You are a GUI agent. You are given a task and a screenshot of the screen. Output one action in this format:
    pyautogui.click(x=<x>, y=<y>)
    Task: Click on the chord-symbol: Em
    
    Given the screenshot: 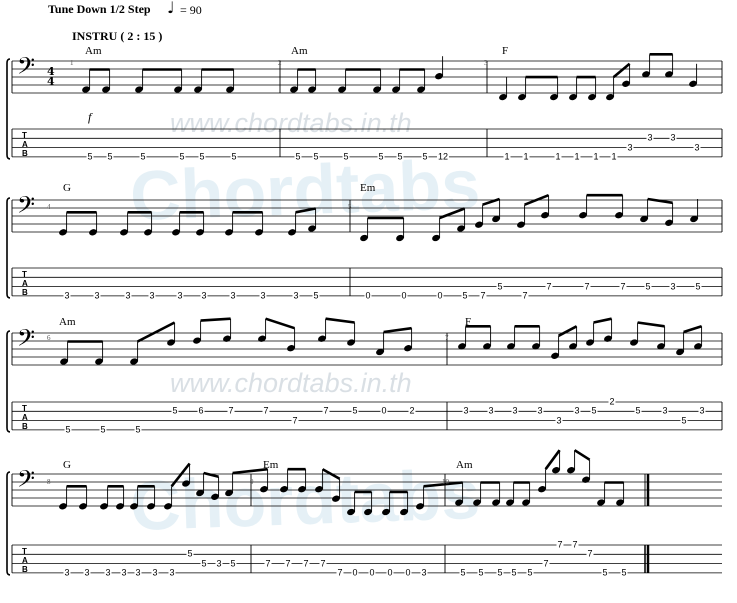 What is the action you would take?
    pyautogui.click(x=271, y=465)
    